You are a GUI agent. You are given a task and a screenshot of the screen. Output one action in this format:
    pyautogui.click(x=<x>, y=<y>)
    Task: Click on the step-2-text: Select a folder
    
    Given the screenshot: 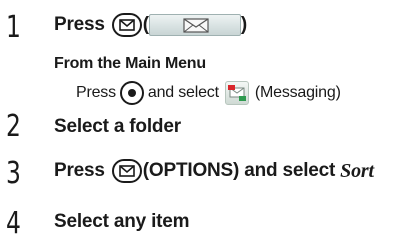 What is the action you would take?
    pyautogui.click(x=117, y=126)
    